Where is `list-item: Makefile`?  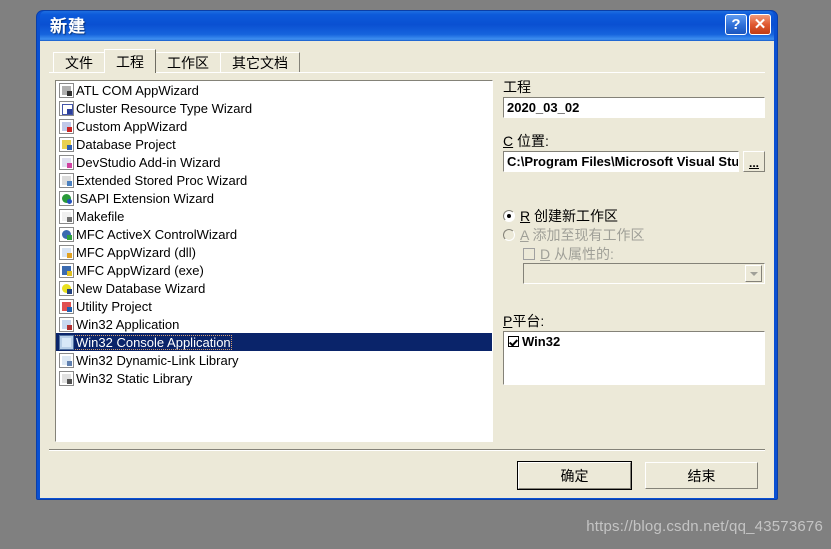 list-item: Makefile is located at coordinates (274, 216).